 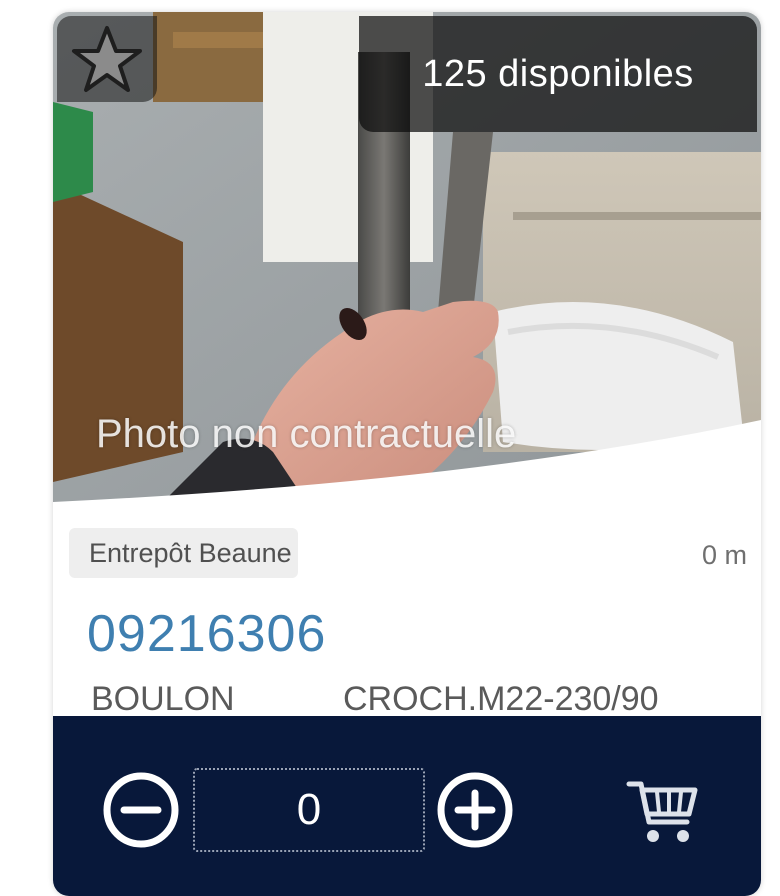 I want to click on stock-badge-label: 125 disponibles, so click(x=558, y=73).